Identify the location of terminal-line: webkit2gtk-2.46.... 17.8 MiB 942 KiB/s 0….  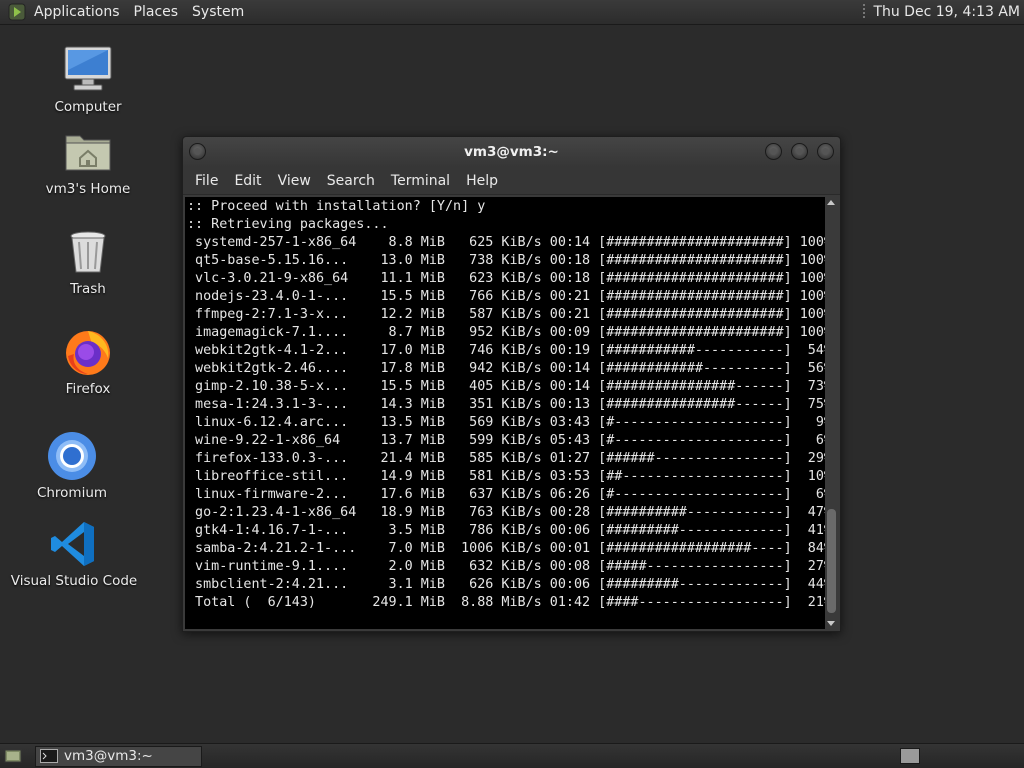
(507, 368).